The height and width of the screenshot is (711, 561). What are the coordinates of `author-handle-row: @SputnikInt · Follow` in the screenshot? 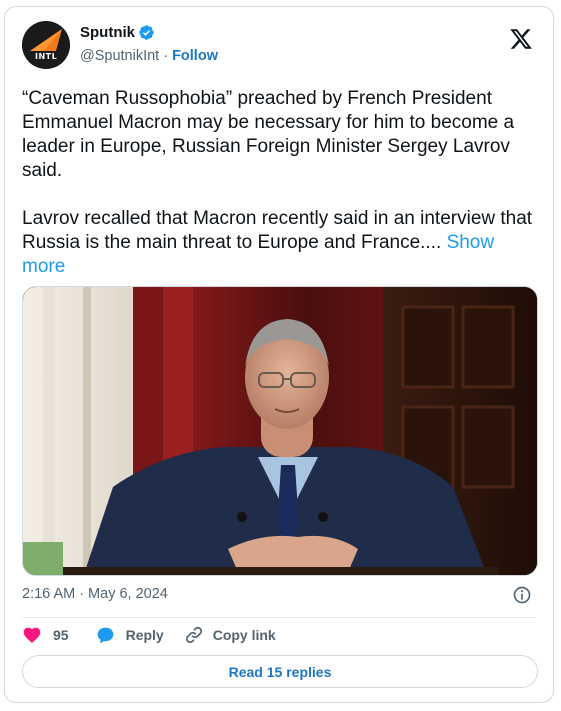 It's located at (149, 56).